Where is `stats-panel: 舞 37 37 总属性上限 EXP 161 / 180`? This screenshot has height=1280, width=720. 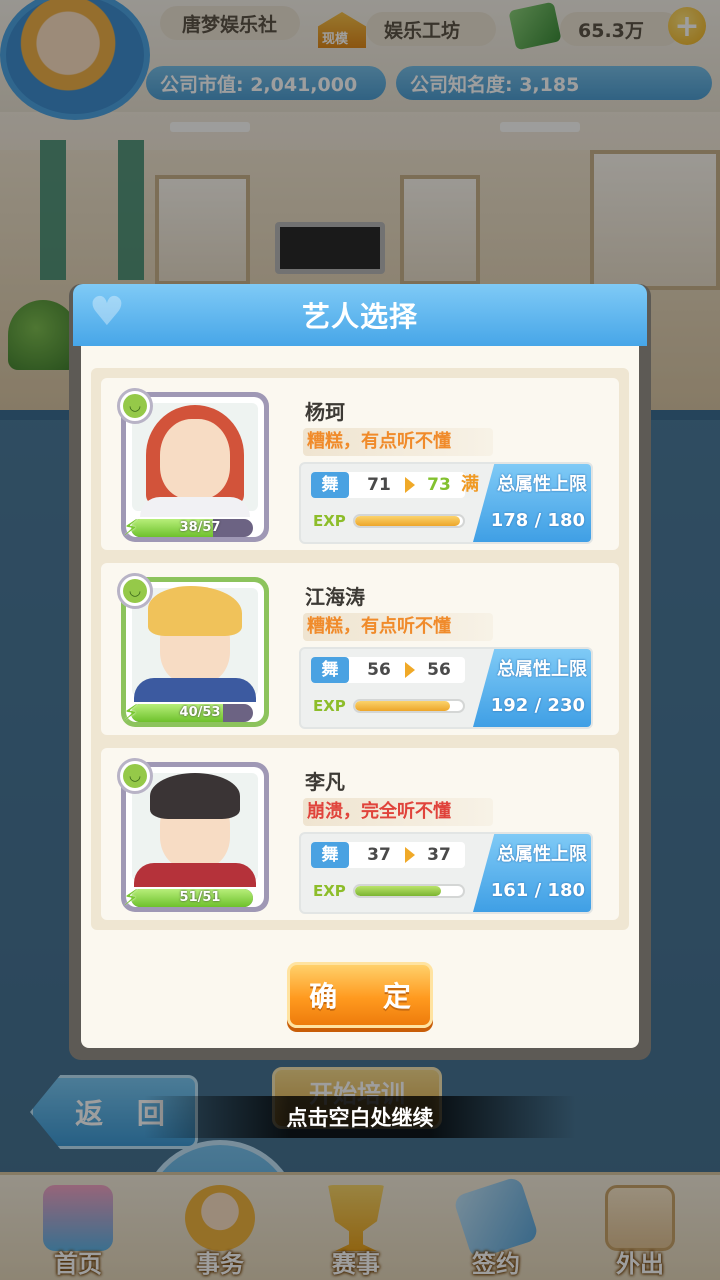
stats-panel: 舞 37 37 总属性上限 EXP 161 / 180 is located at coordinates (446, 873).